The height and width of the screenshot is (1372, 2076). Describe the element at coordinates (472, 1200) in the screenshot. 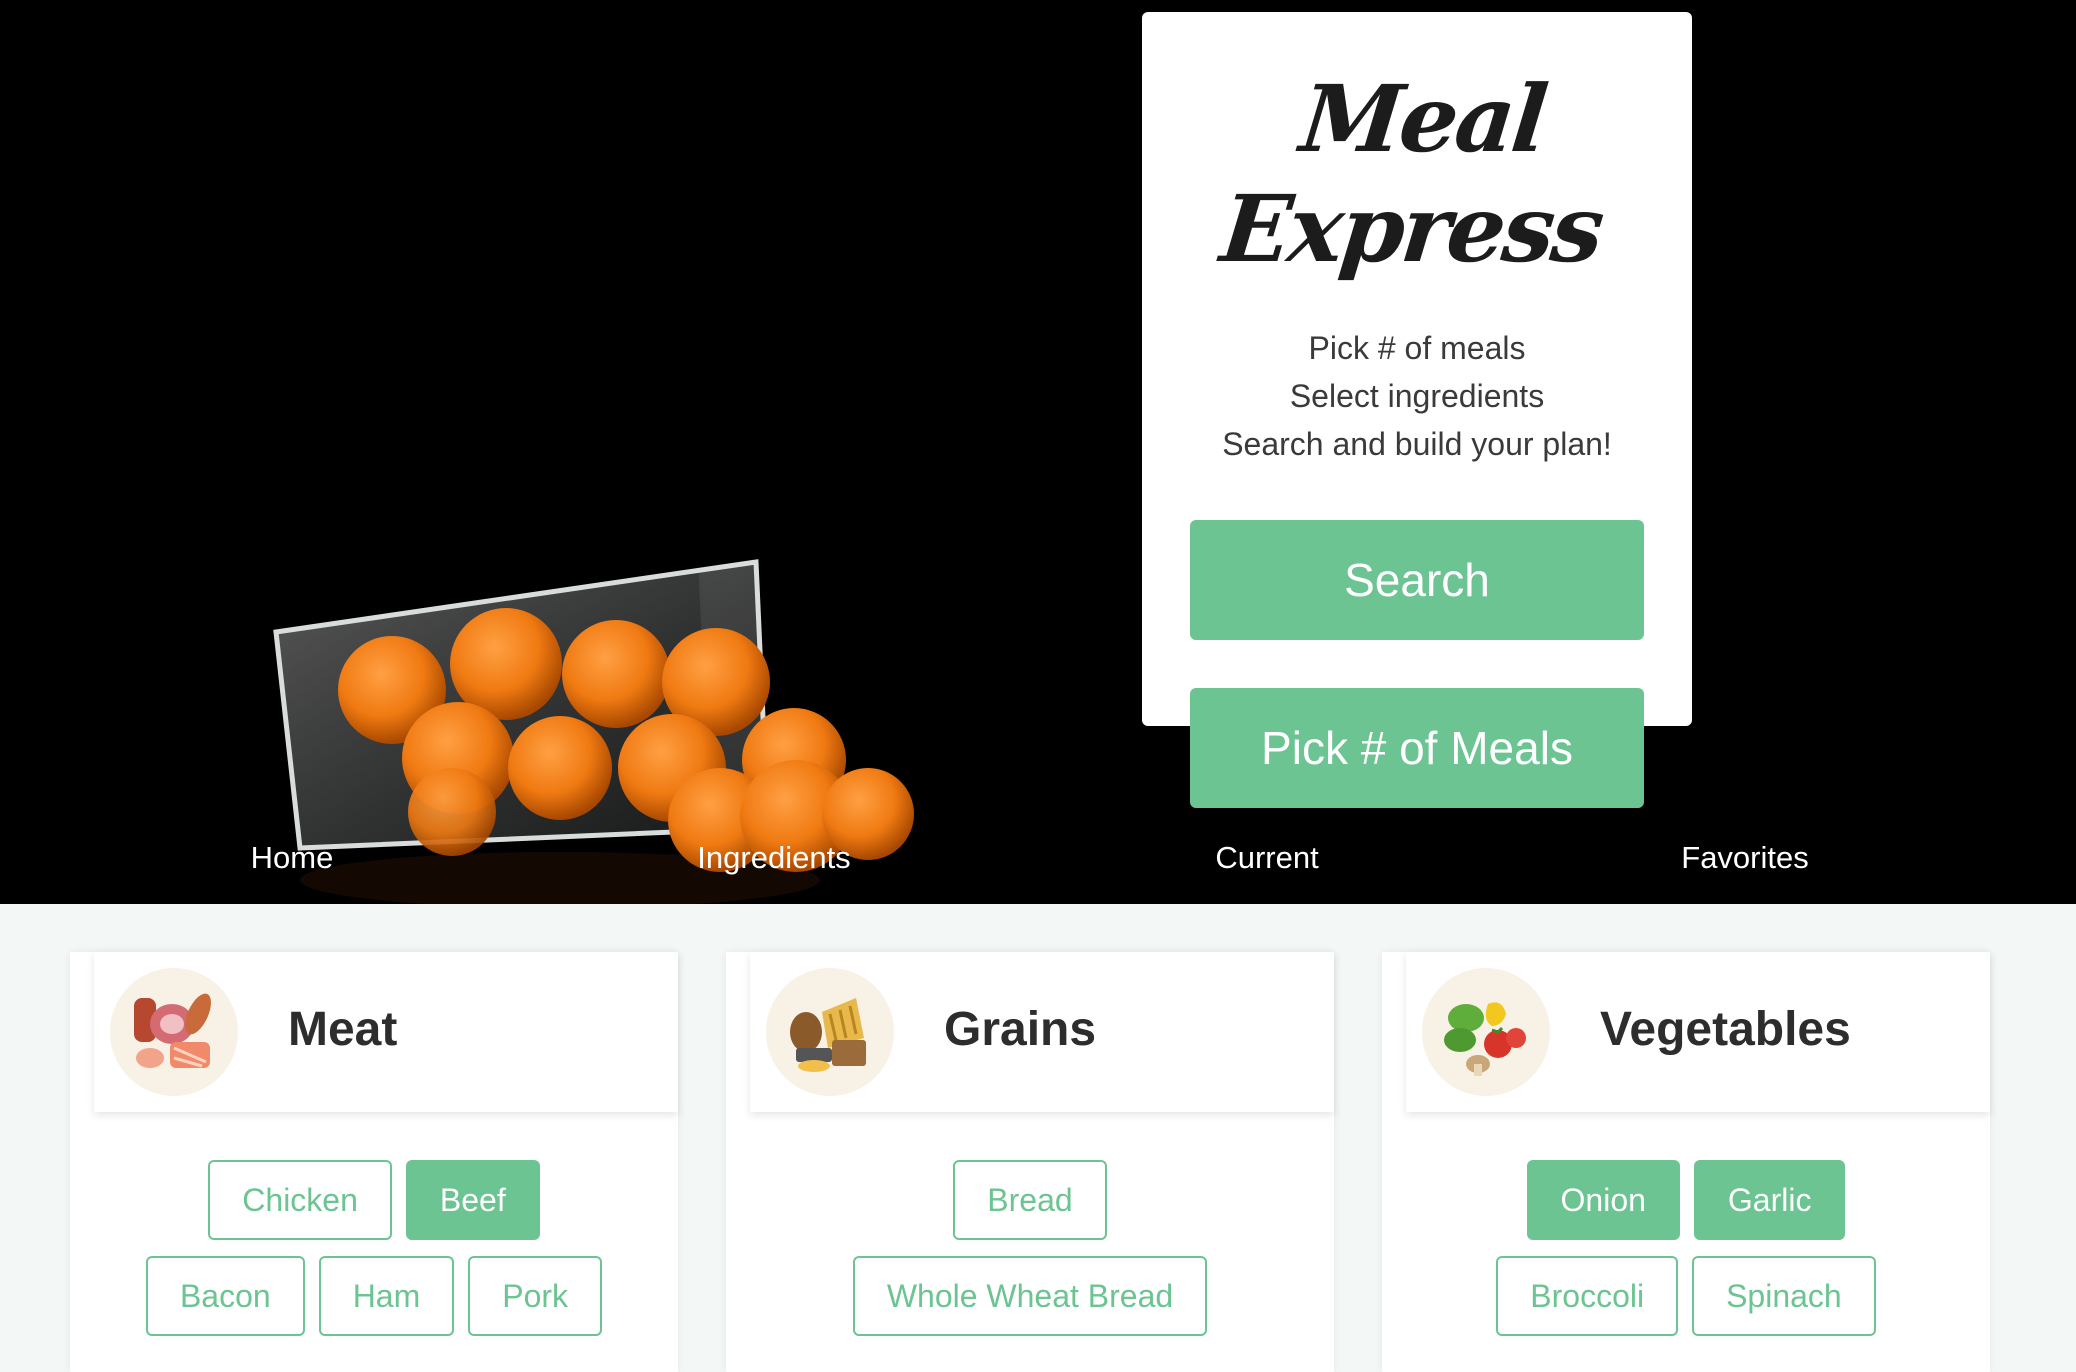

I see `chip-beef: Beef` at that location.